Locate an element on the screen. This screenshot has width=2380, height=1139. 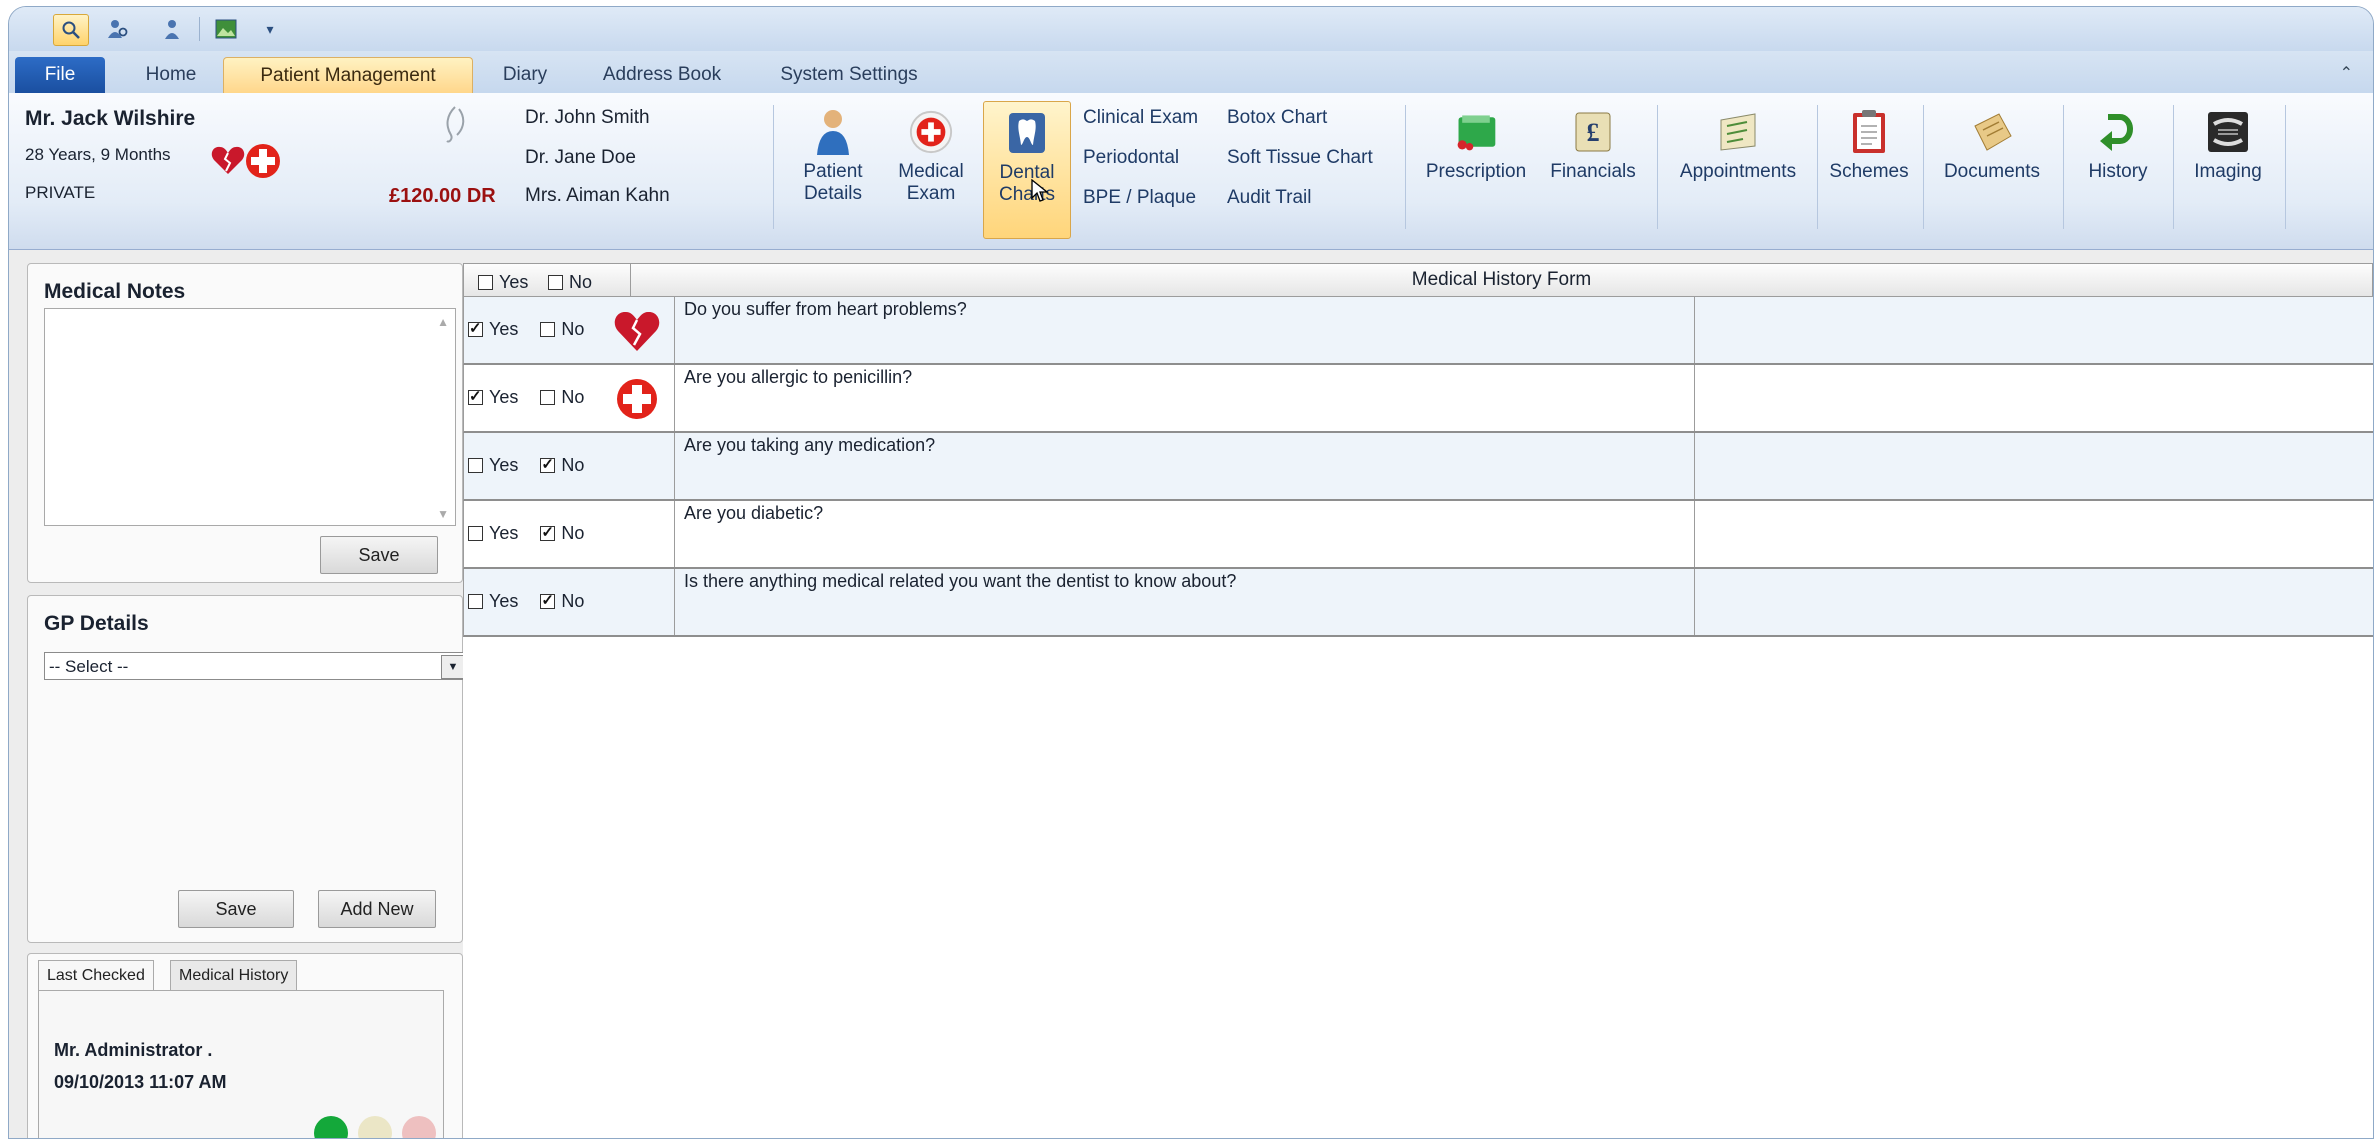
question-text: Are you diabetic? is located at coordinates (754, 513).